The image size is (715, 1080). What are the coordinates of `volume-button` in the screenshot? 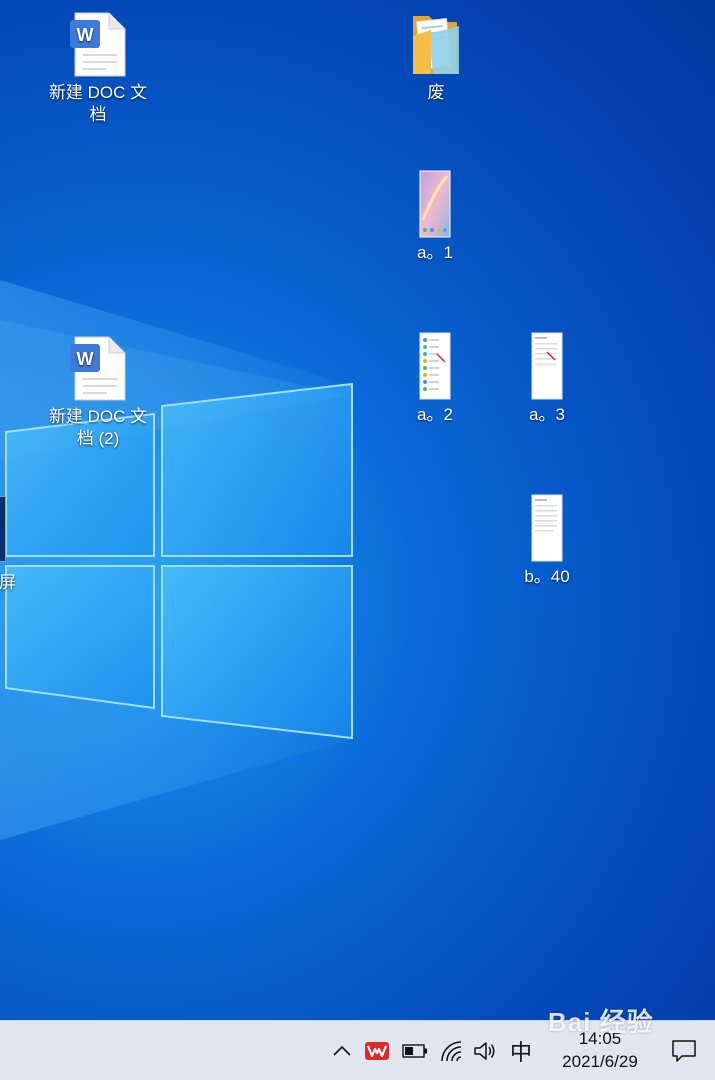 It's located at (485, 1050).